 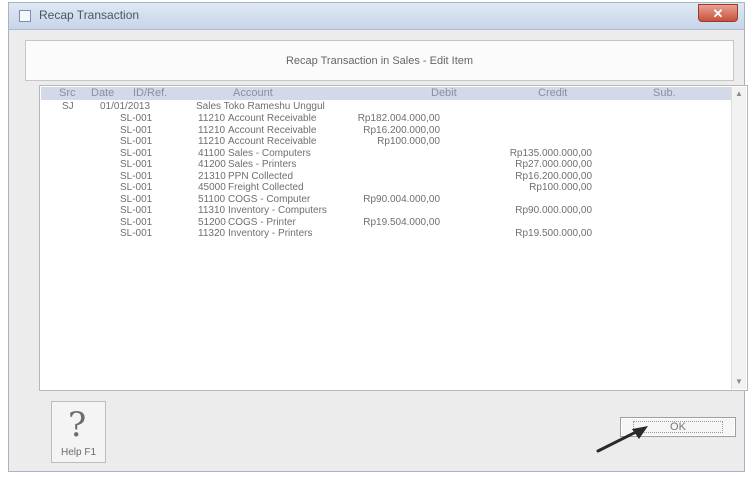 What do you see at coordinates (444, 93) in the screenshot?
I see `column-header-debit: Debit` at bounding box center [444, 93].